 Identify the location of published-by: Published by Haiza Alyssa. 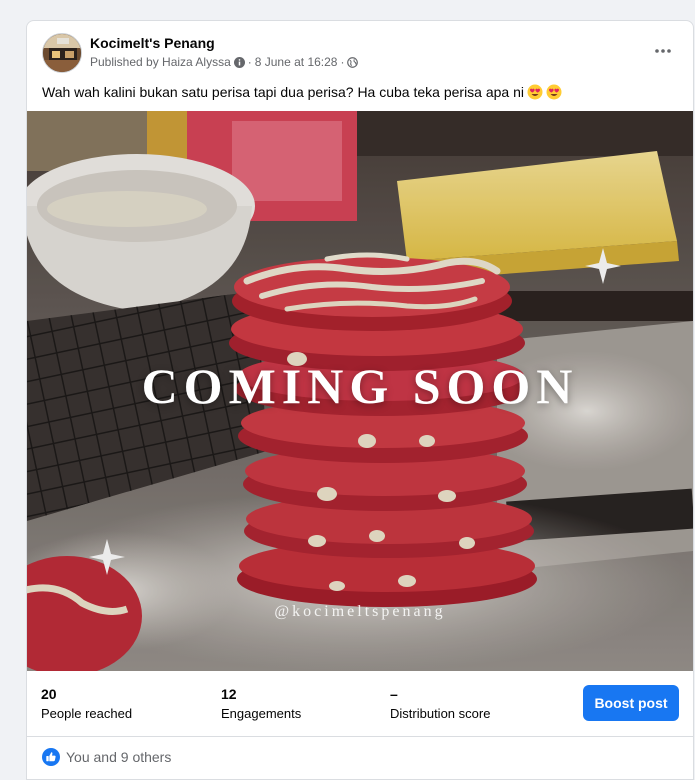
(160, 62).